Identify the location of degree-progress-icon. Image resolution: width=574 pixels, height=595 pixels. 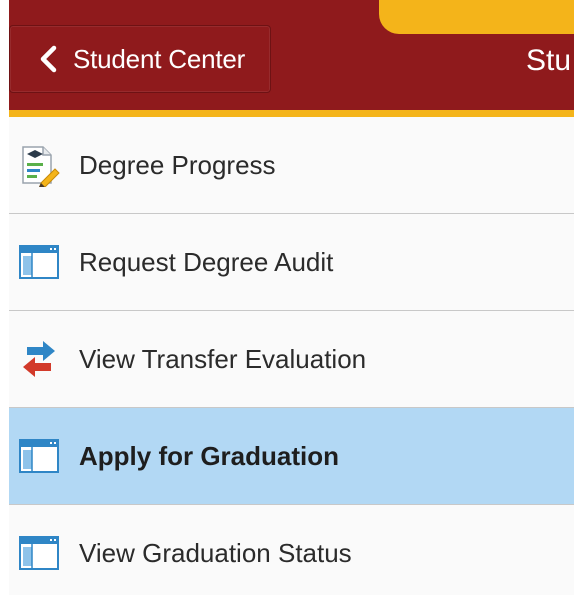
(41, 166).